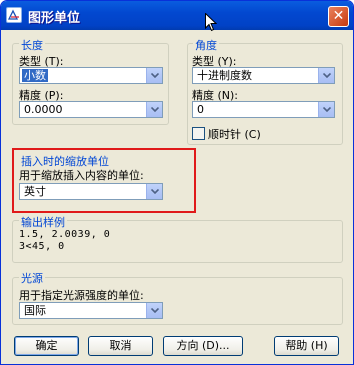 The width and height of the screenshot is (354, 365). What do you see at coordinates (211, 22) in the screenshot?
I see `mouse-cursor-icon` at bounding box center [211, 22].